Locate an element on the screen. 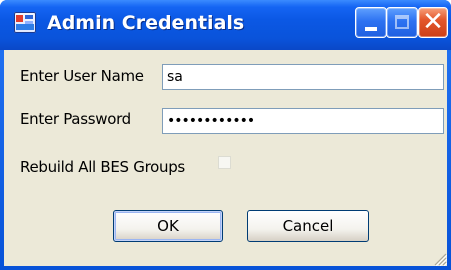  cancel-button: Cancel is located at coordinates (308, 226).